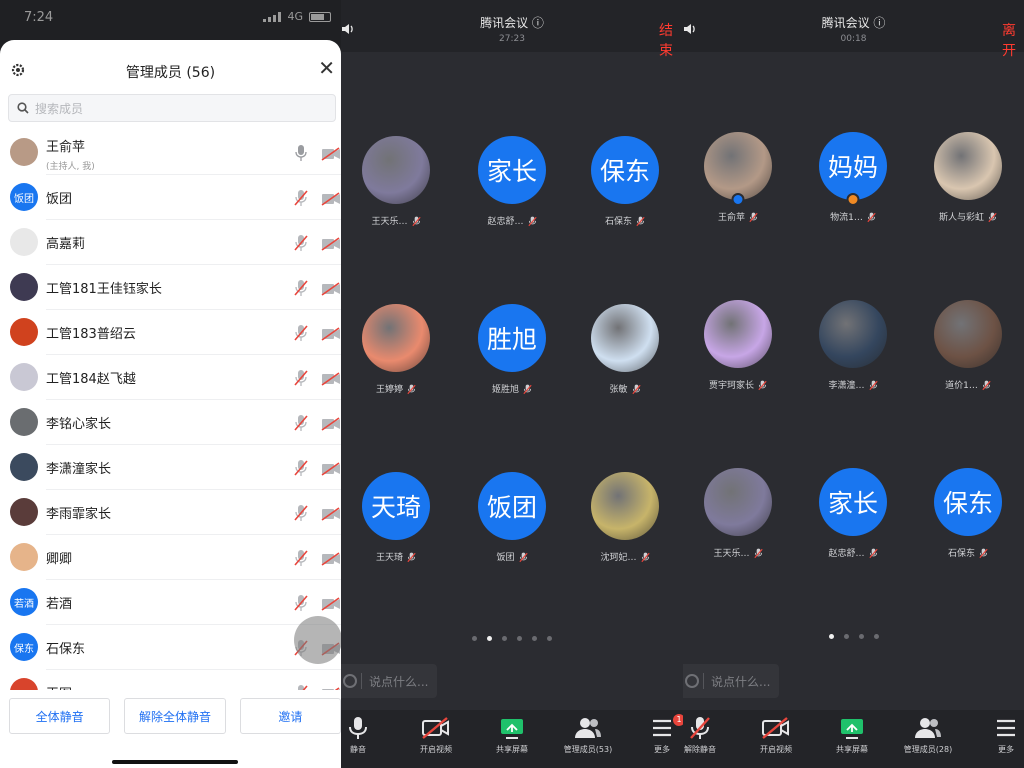  I want to click on member-row: 李雨霏家长, so click(170, 512).